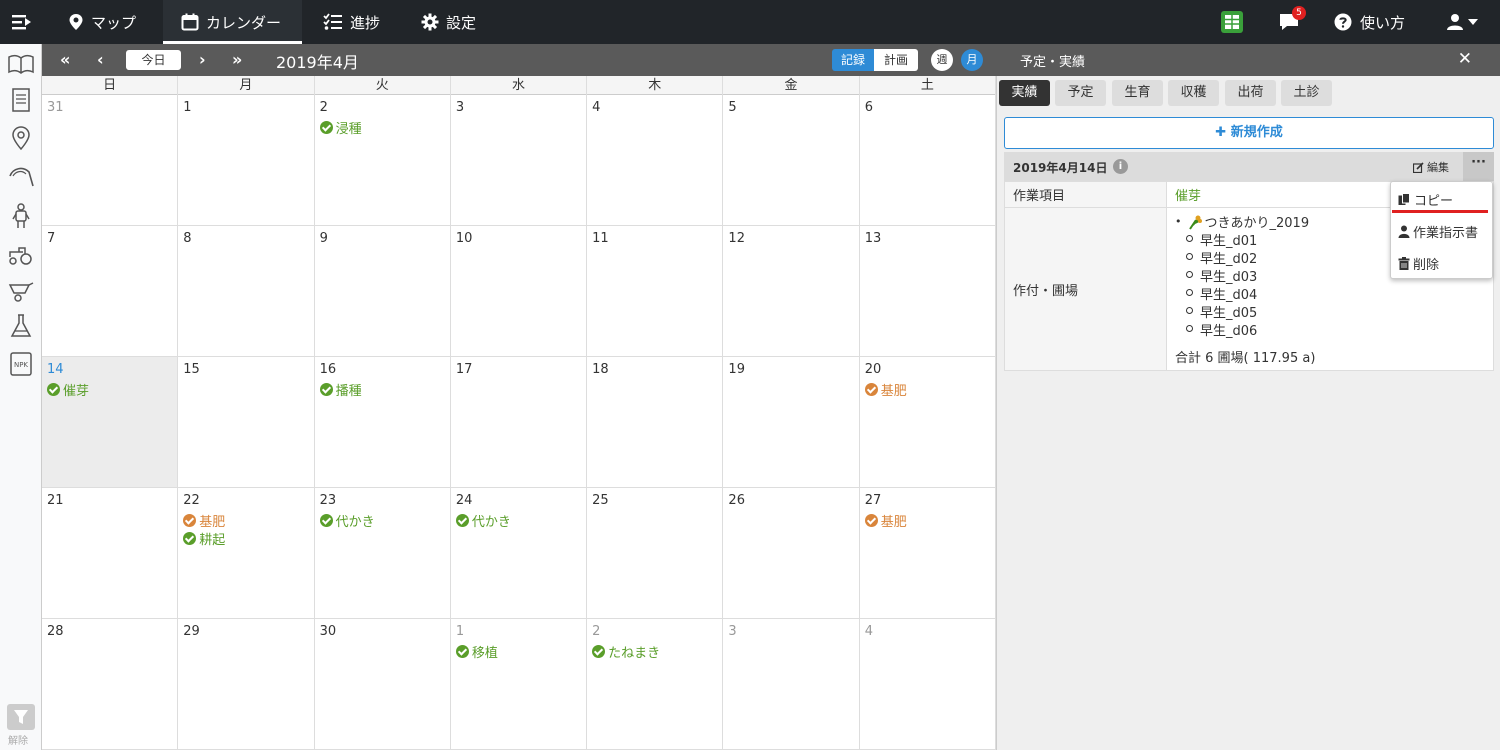 This screenshot has height=750, width=1500. What do you see at coordinates (202, 59) in the screenshot?
I see `next-month-icon: ›` at bounding box center [202, 59].